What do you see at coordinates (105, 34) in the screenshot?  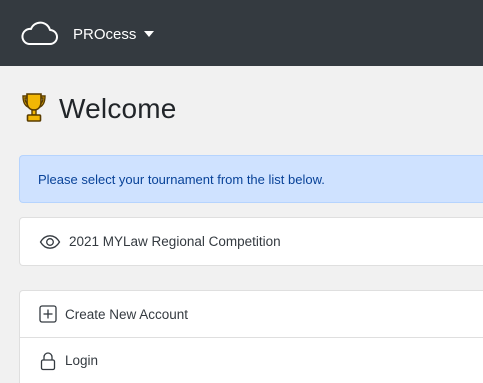 I see `brand-label: PROcess` at bounding box center [105, 34].